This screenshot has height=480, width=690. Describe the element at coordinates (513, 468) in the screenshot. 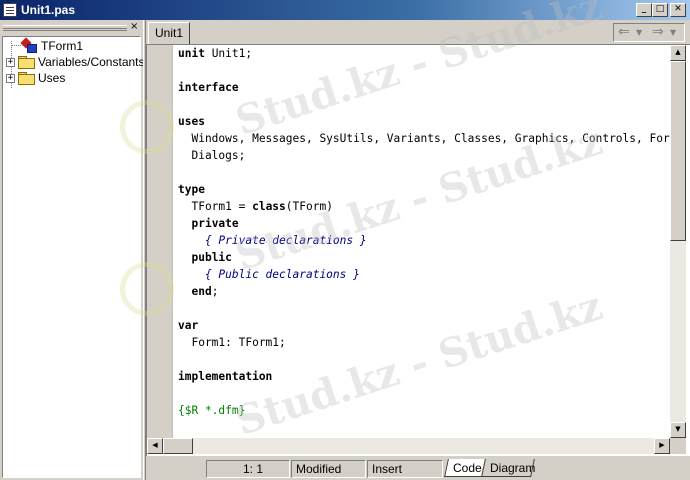

I see `tab-diagram-label: Diagram` at that location.